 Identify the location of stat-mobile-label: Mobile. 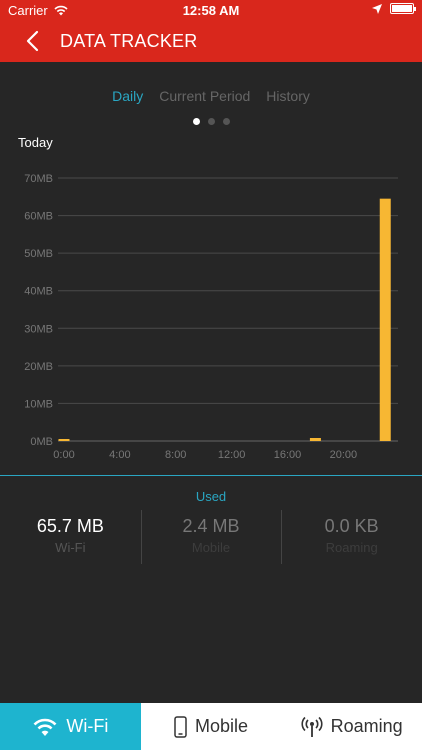
(211, 547).